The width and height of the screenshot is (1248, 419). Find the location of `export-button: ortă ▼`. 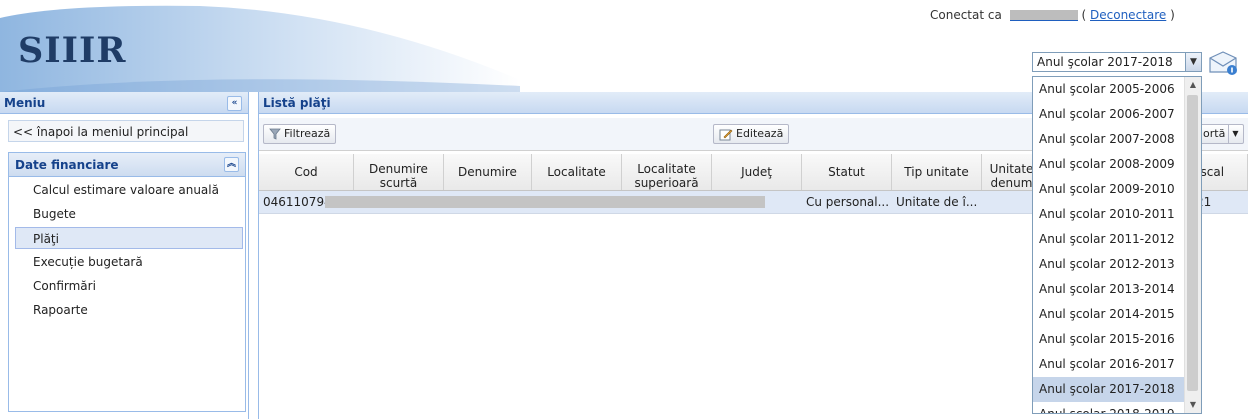

export-button: ortă ▼ is located at coordinates (1221, 134).